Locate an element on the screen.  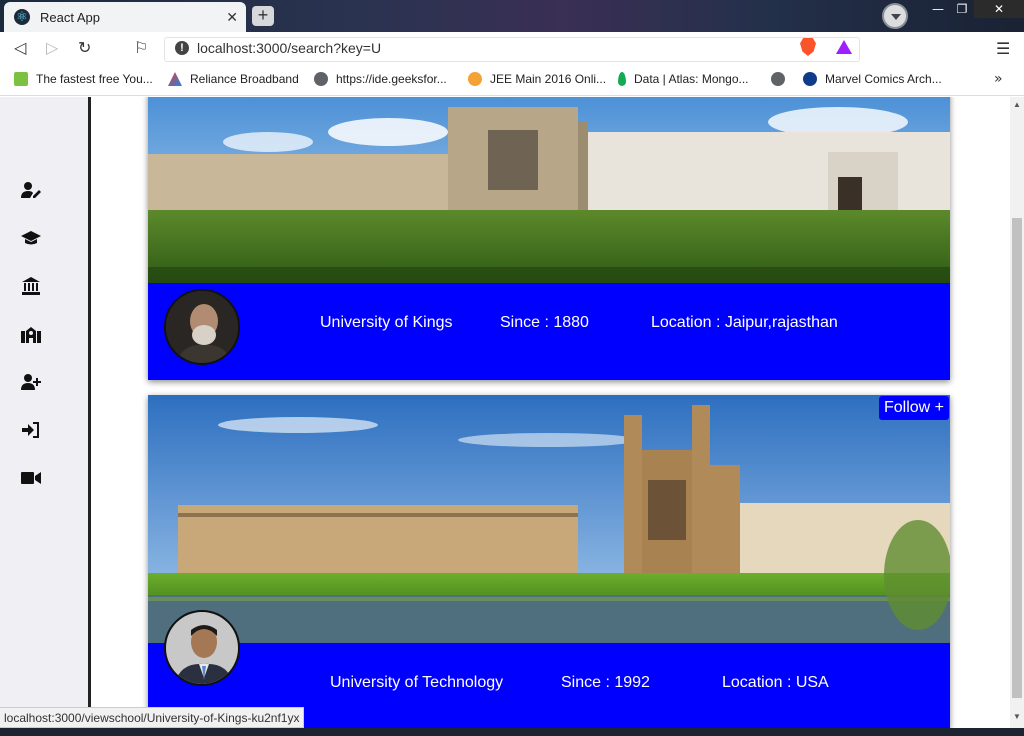
user-edit-icon is located at coordinates (31, 190).